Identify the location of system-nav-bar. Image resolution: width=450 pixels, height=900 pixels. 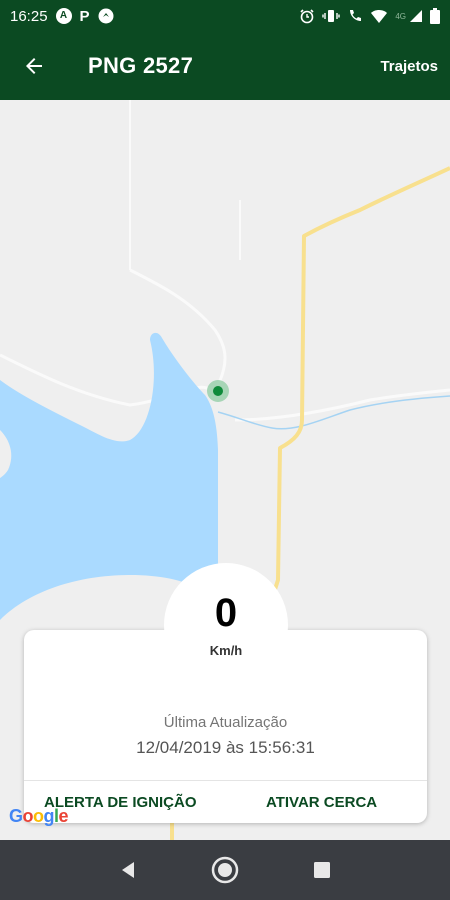
(225, 870).